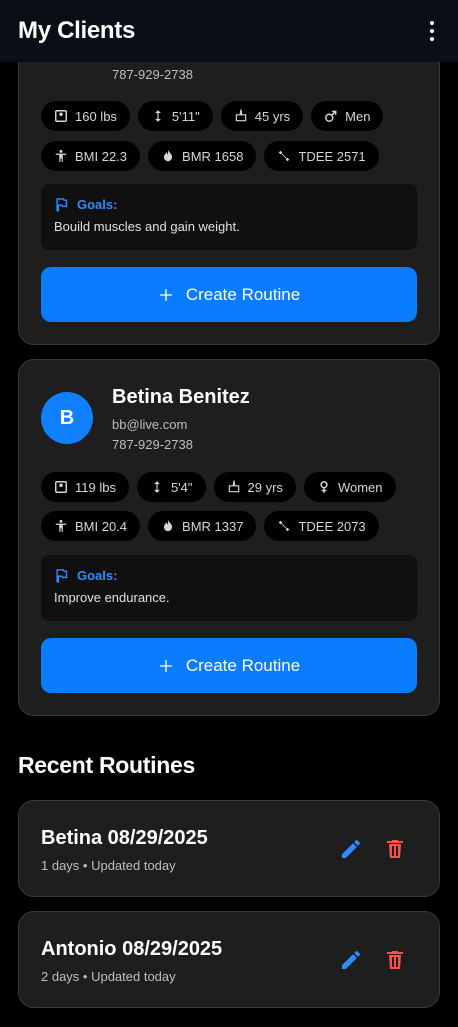 The width and height of the screenshot is (458, 1027). I want to click on goals-box: Goals: Bouild muscles and gain weight., so click(229, 217).